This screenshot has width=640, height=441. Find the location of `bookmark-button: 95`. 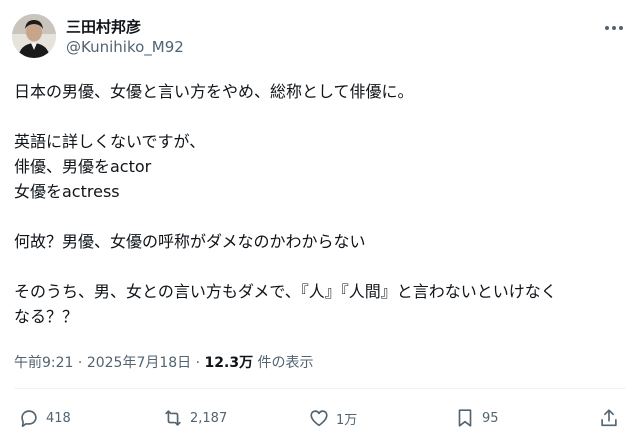

bookmark-button: 95 is located at coordinates (476, 418).